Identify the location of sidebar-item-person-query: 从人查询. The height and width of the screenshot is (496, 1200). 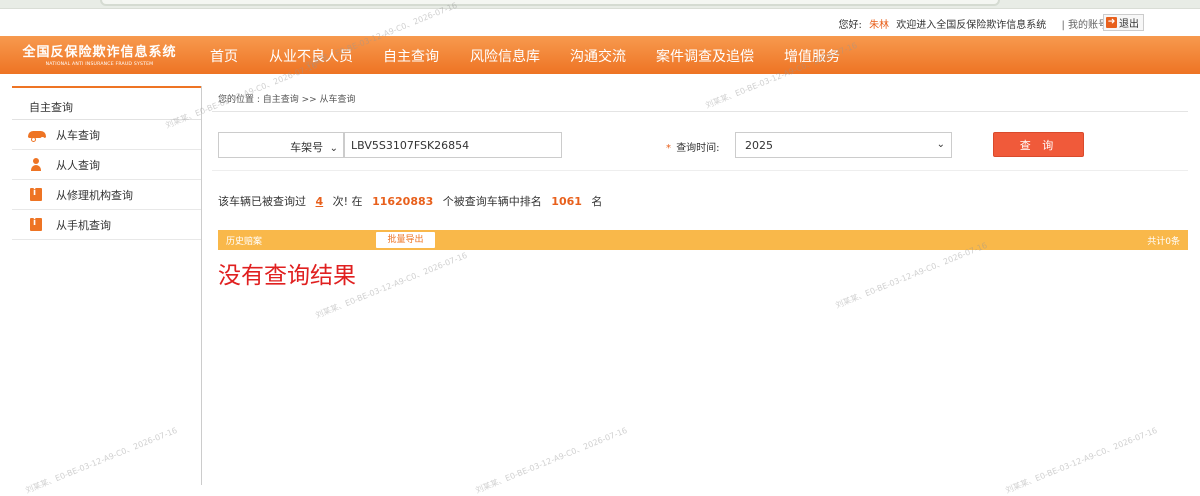
(106, 165).